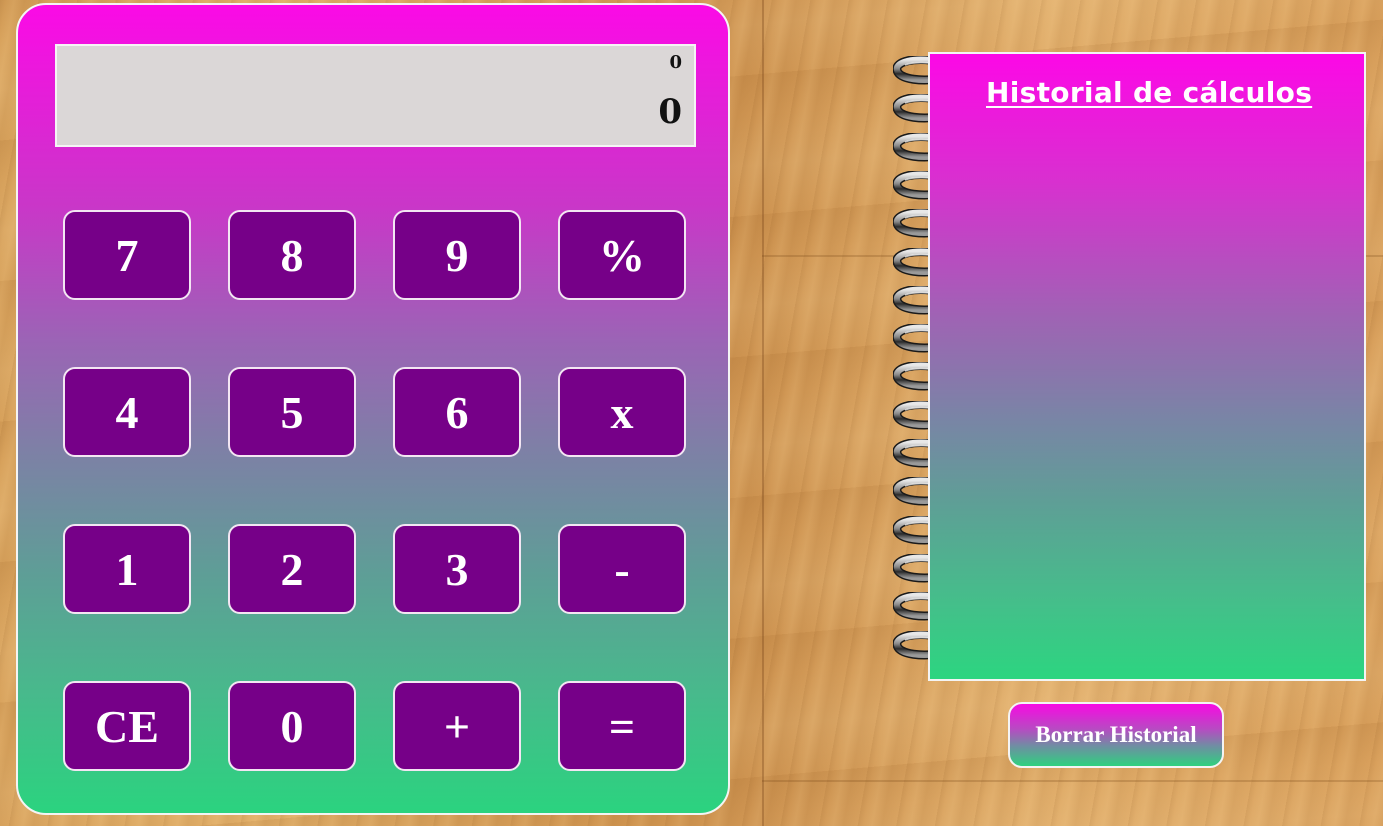  I want to click on percent-button: %, so click(622, 255).